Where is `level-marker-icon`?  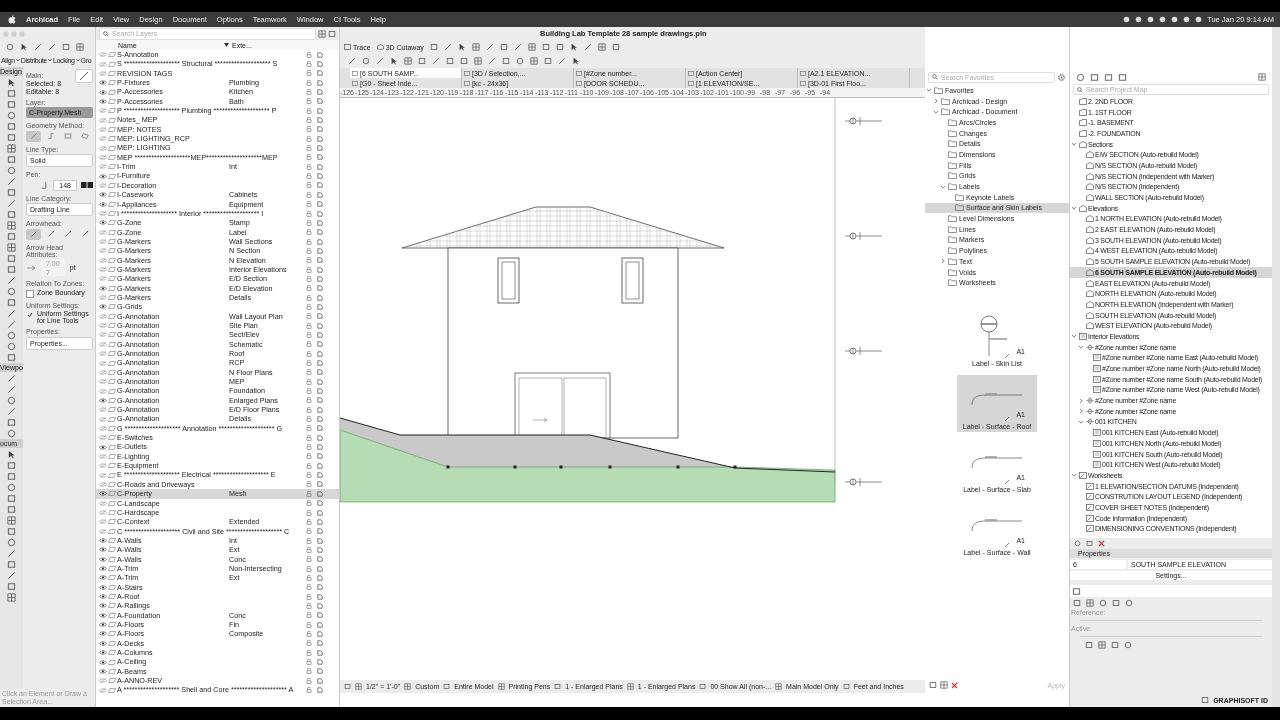
level-marker-icon is located at coordinates (863, 121).